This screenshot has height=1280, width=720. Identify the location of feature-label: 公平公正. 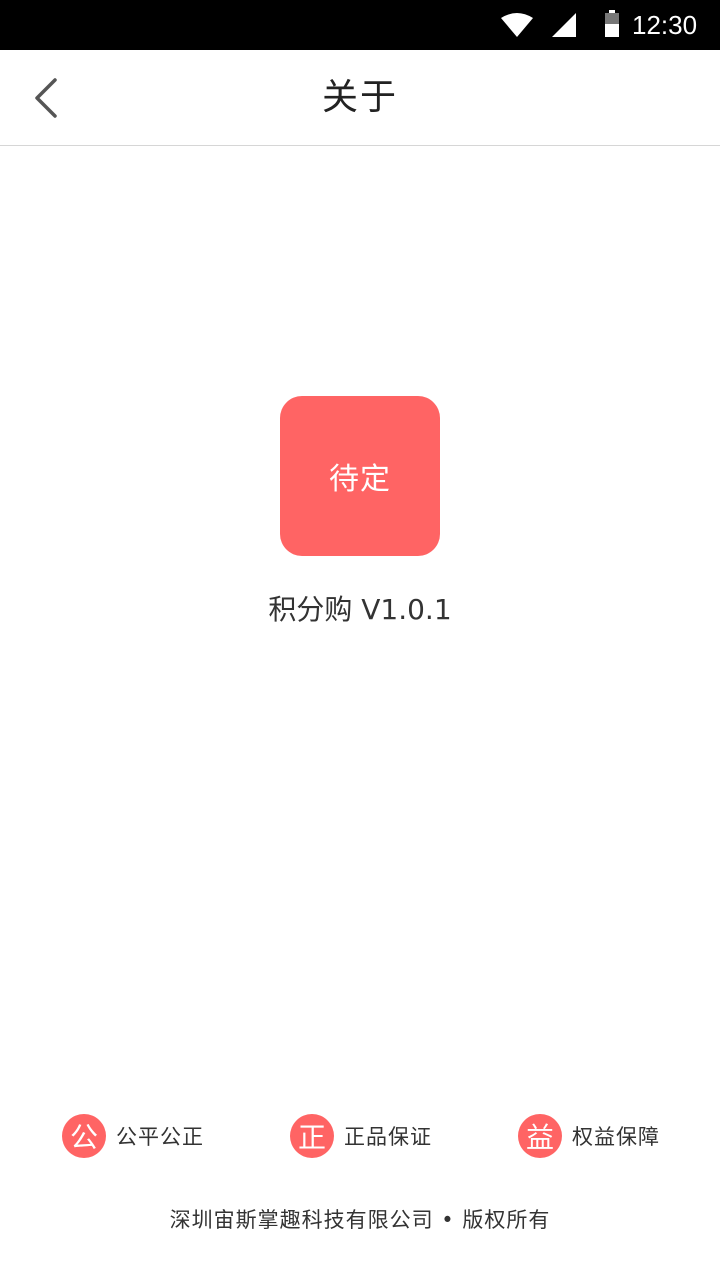
(160, 1137).